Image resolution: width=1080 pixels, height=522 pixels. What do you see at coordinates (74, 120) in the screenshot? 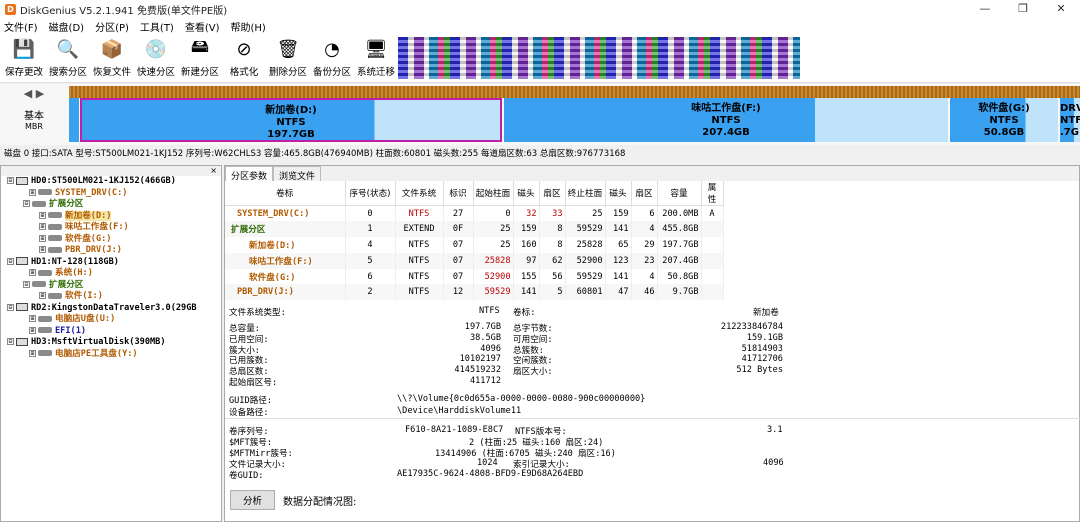
I see `partition-block-system` at bounding box center [74, 120].